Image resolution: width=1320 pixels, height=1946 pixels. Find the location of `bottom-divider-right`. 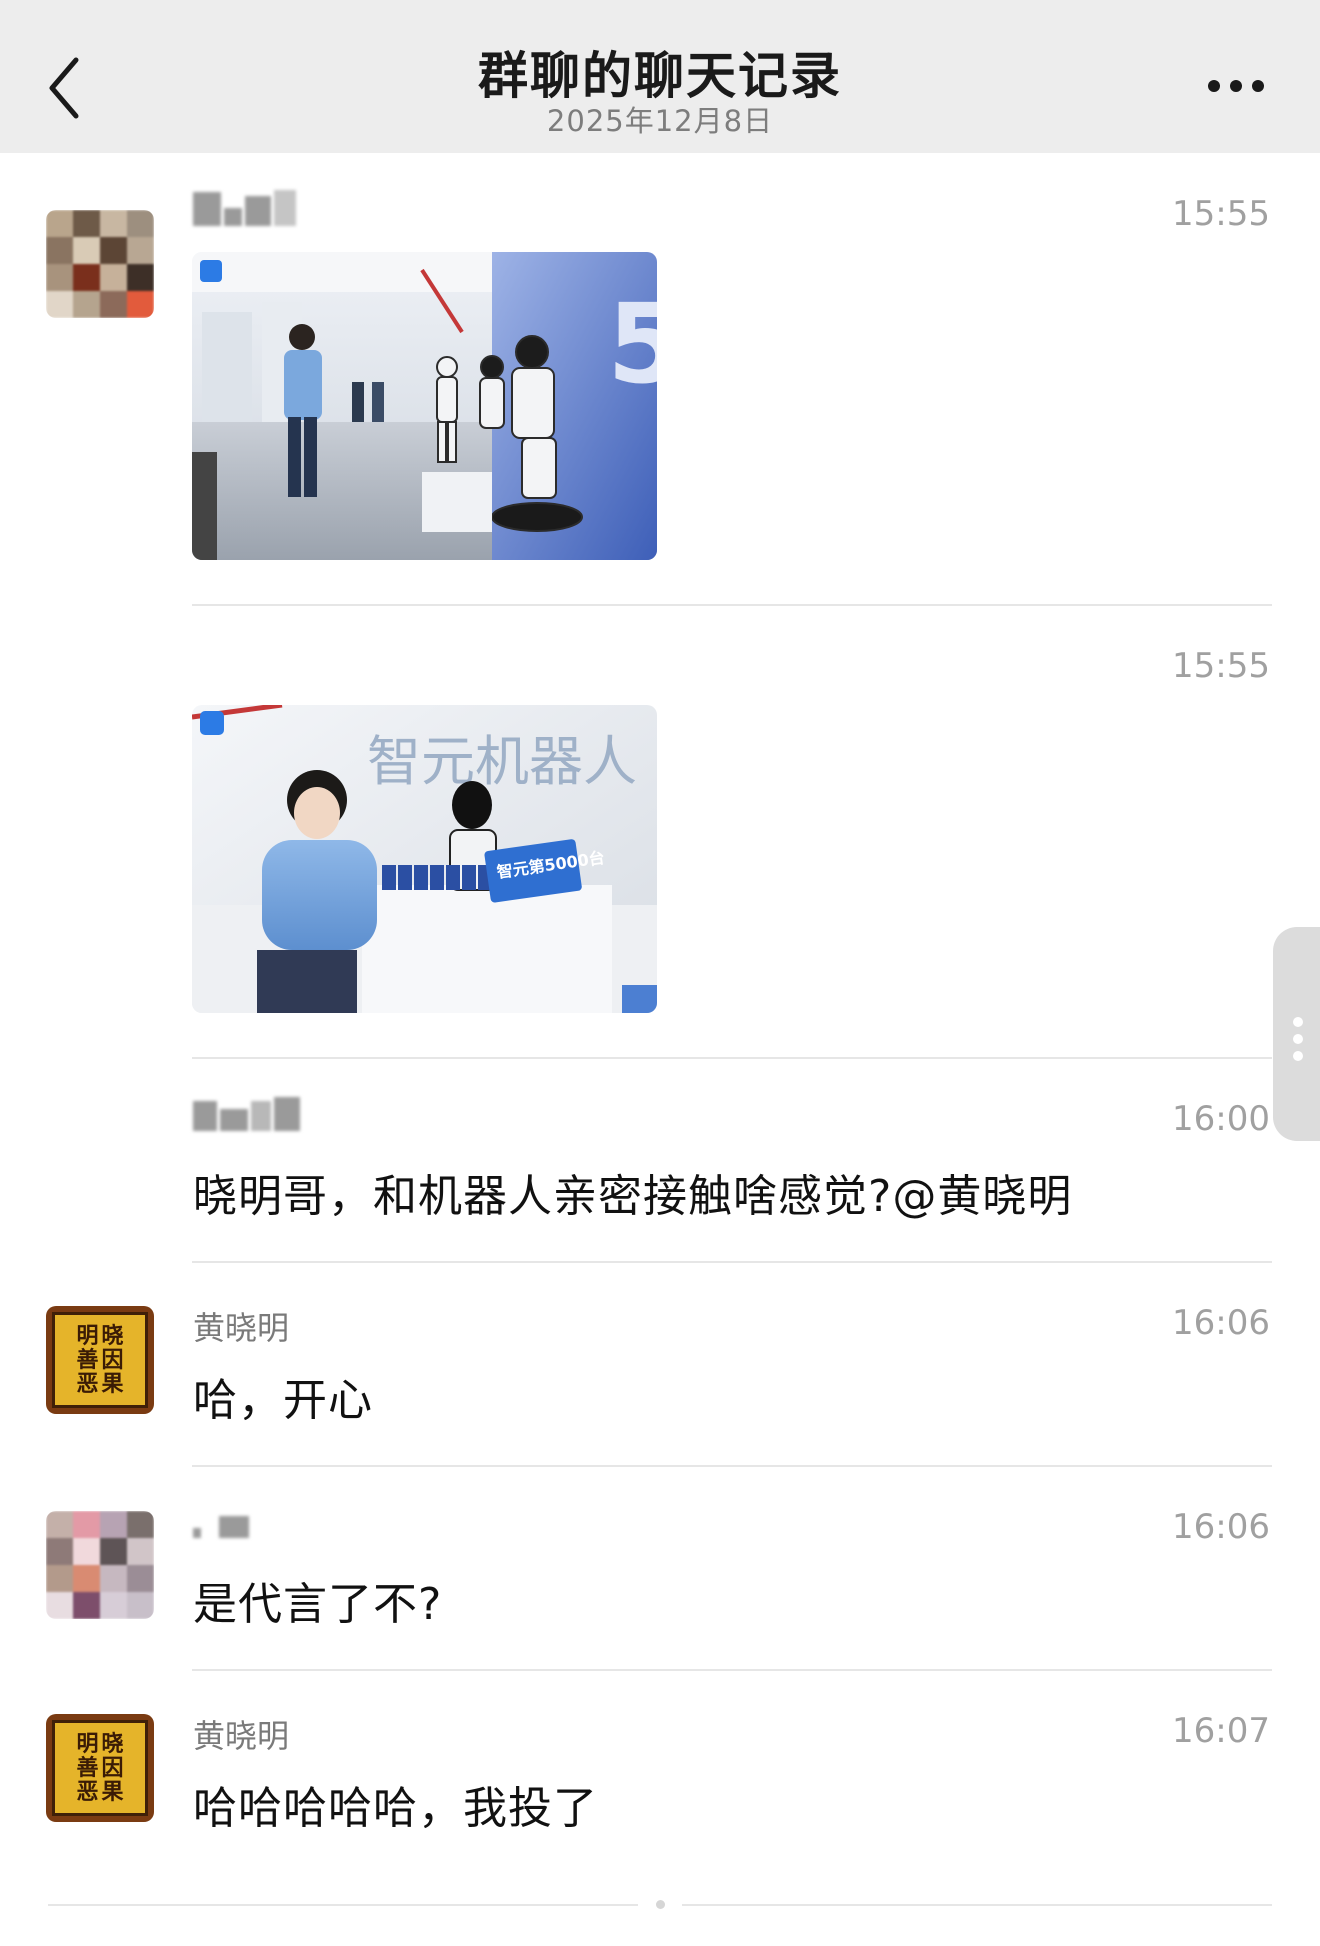

bottom-divider-right is located at coordinates (977, 1905).